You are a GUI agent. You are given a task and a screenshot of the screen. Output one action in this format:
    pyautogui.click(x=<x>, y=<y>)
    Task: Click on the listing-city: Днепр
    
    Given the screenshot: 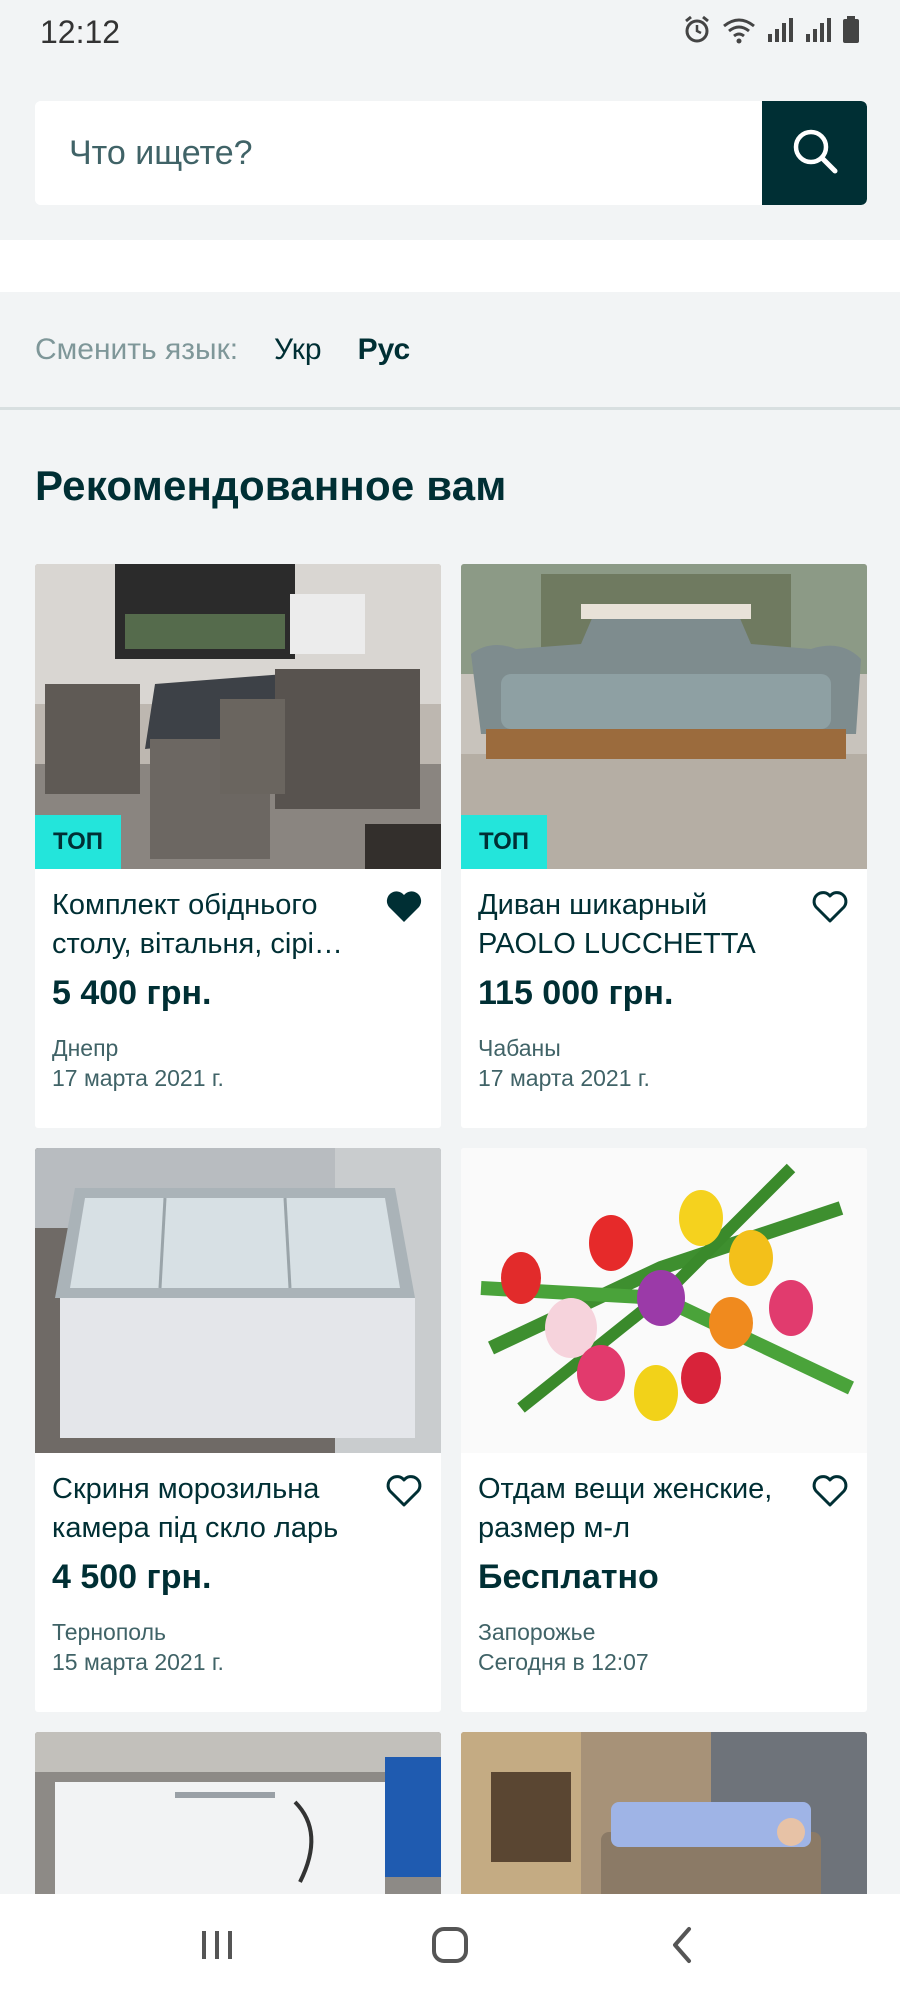 What is the action you would take?
    pyautogui.click(x=85, y=1048)
    